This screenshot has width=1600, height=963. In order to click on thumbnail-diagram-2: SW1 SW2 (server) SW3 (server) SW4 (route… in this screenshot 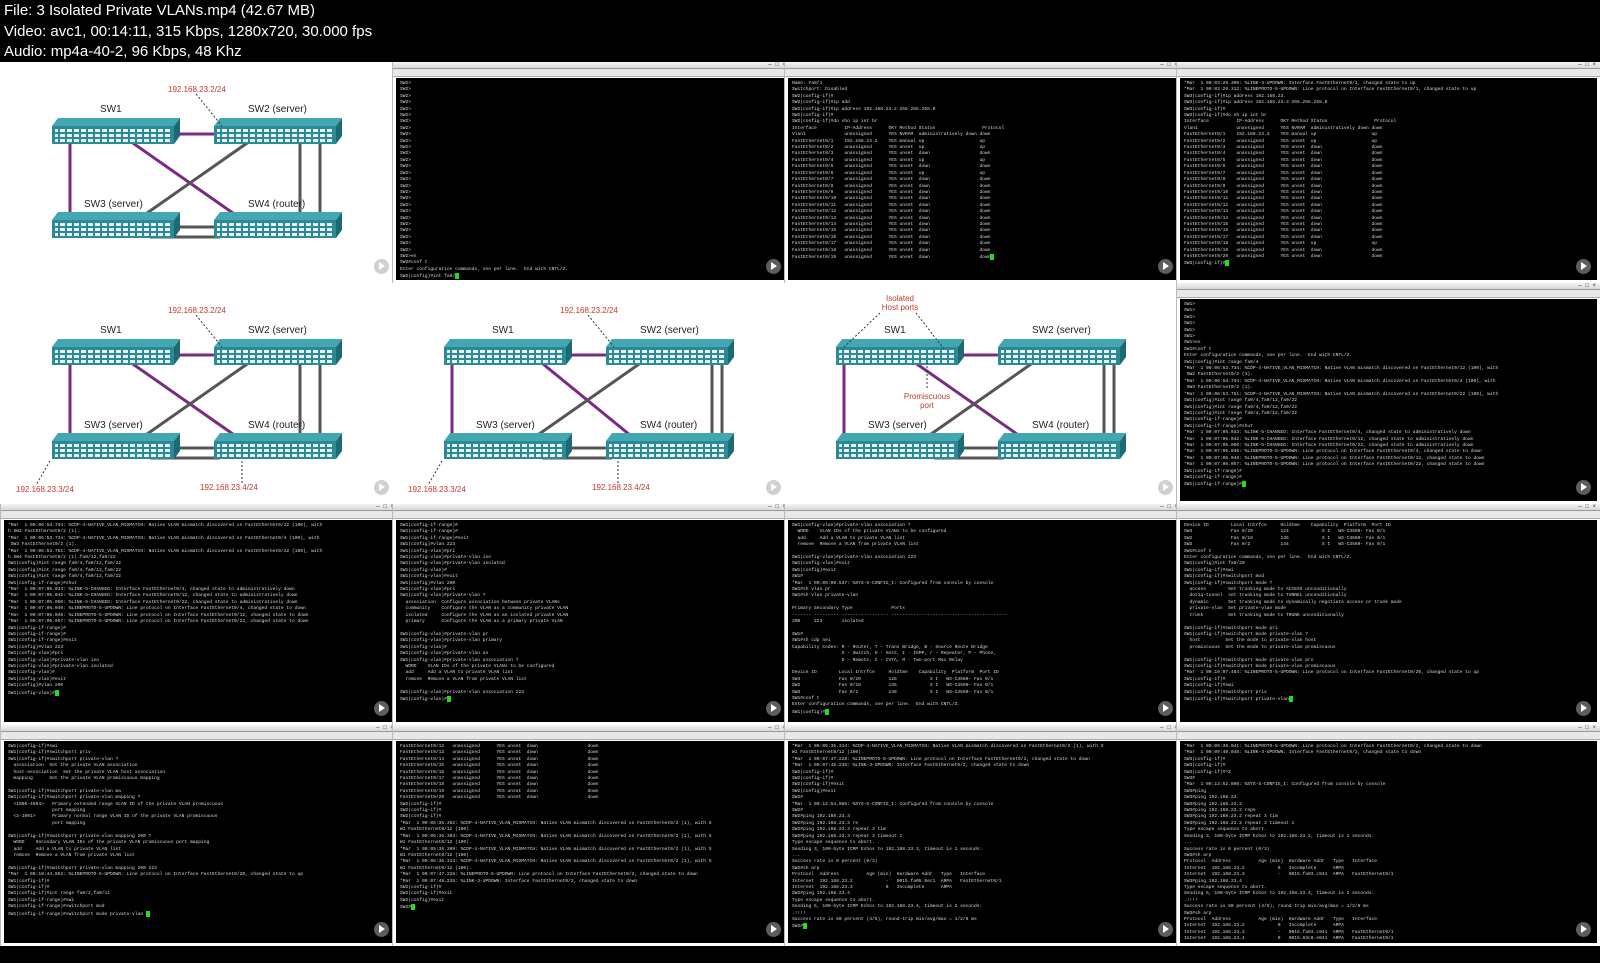, I will do `click(199, 393)`.